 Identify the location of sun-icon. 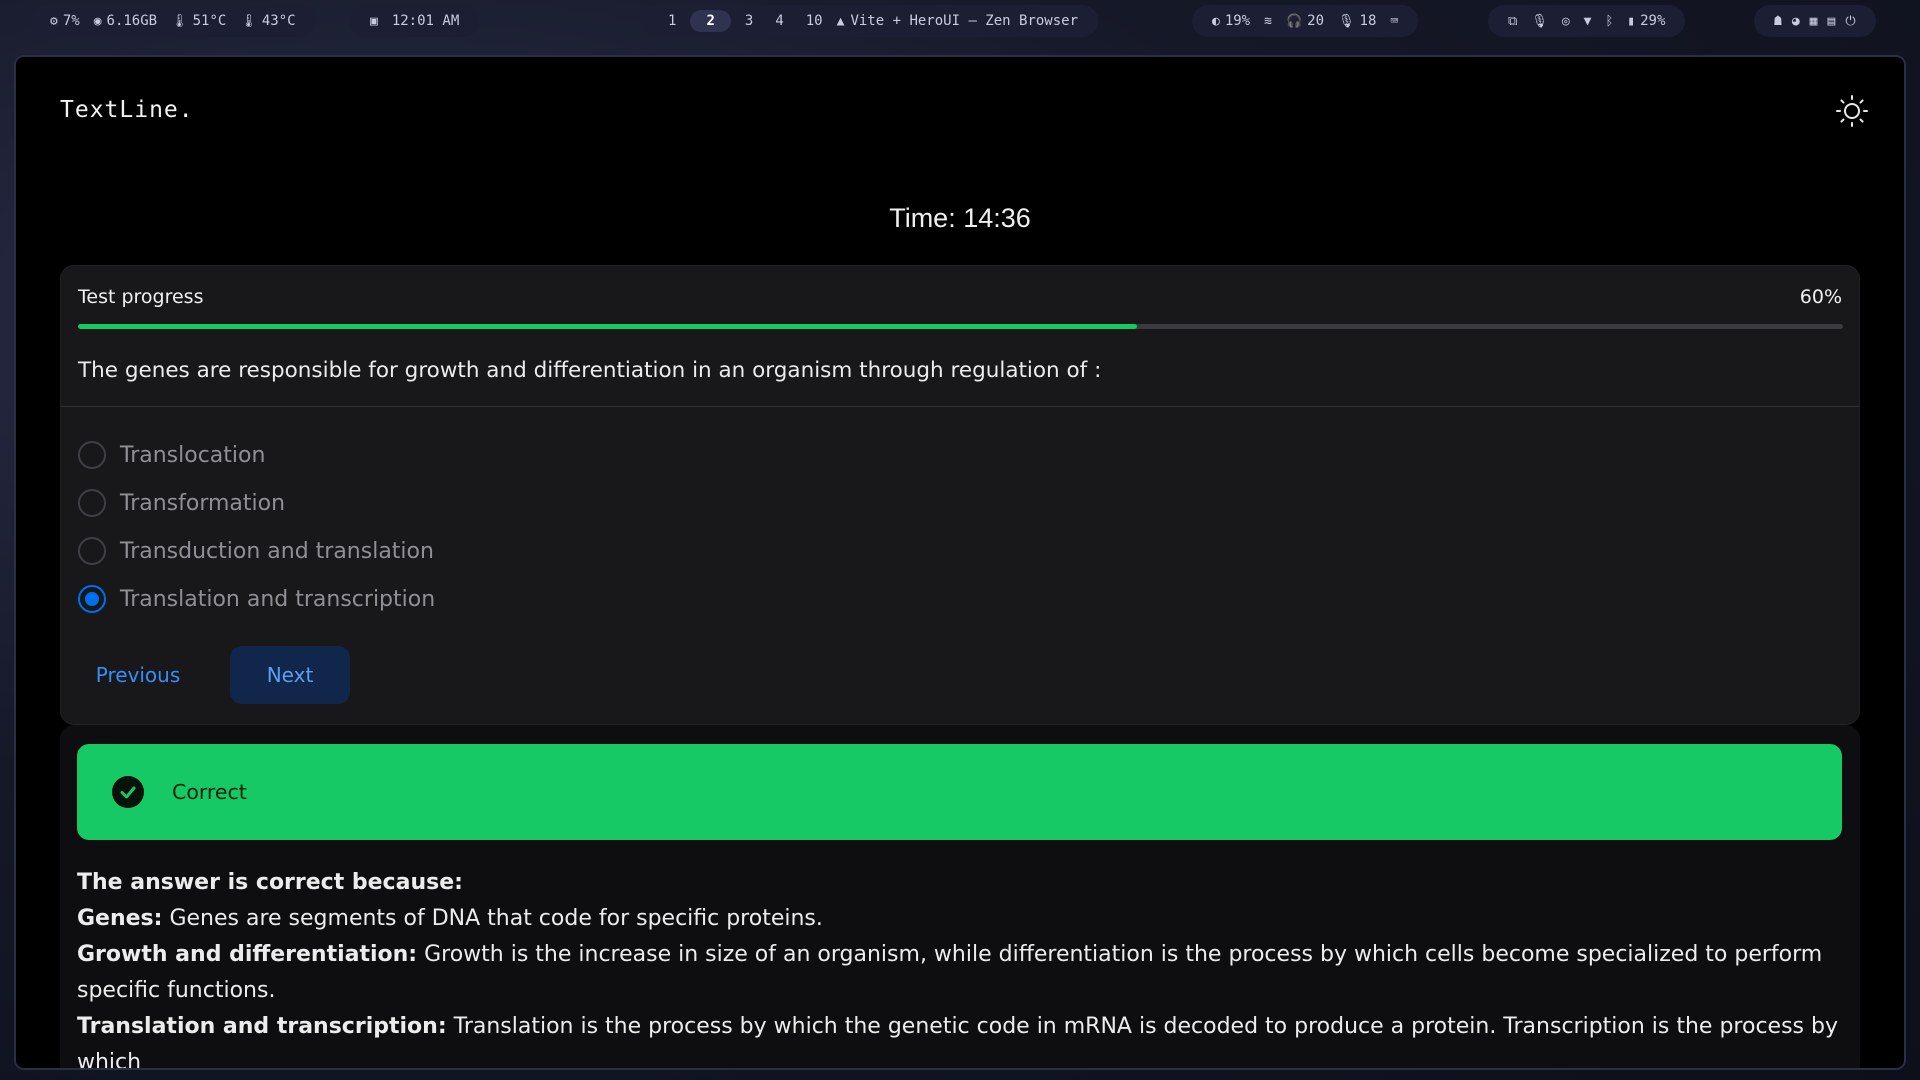
(1852, 113).